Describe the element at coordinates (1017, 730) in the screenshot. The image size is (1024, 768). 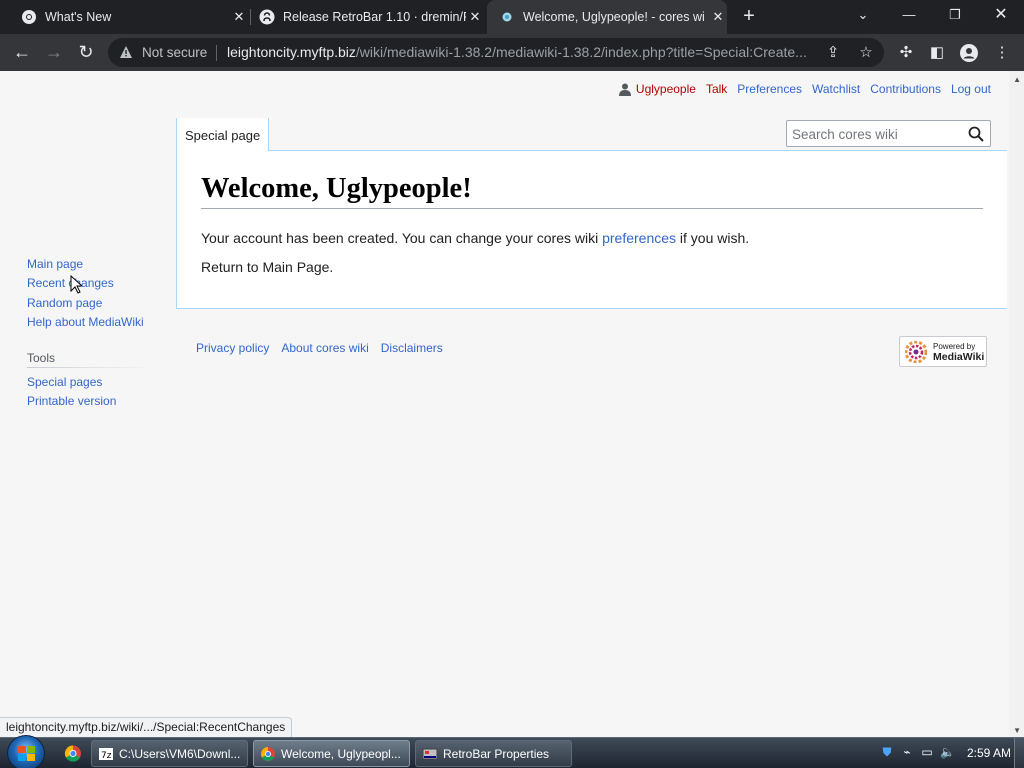
I see `scroll-down-icon: ▼` at that location.